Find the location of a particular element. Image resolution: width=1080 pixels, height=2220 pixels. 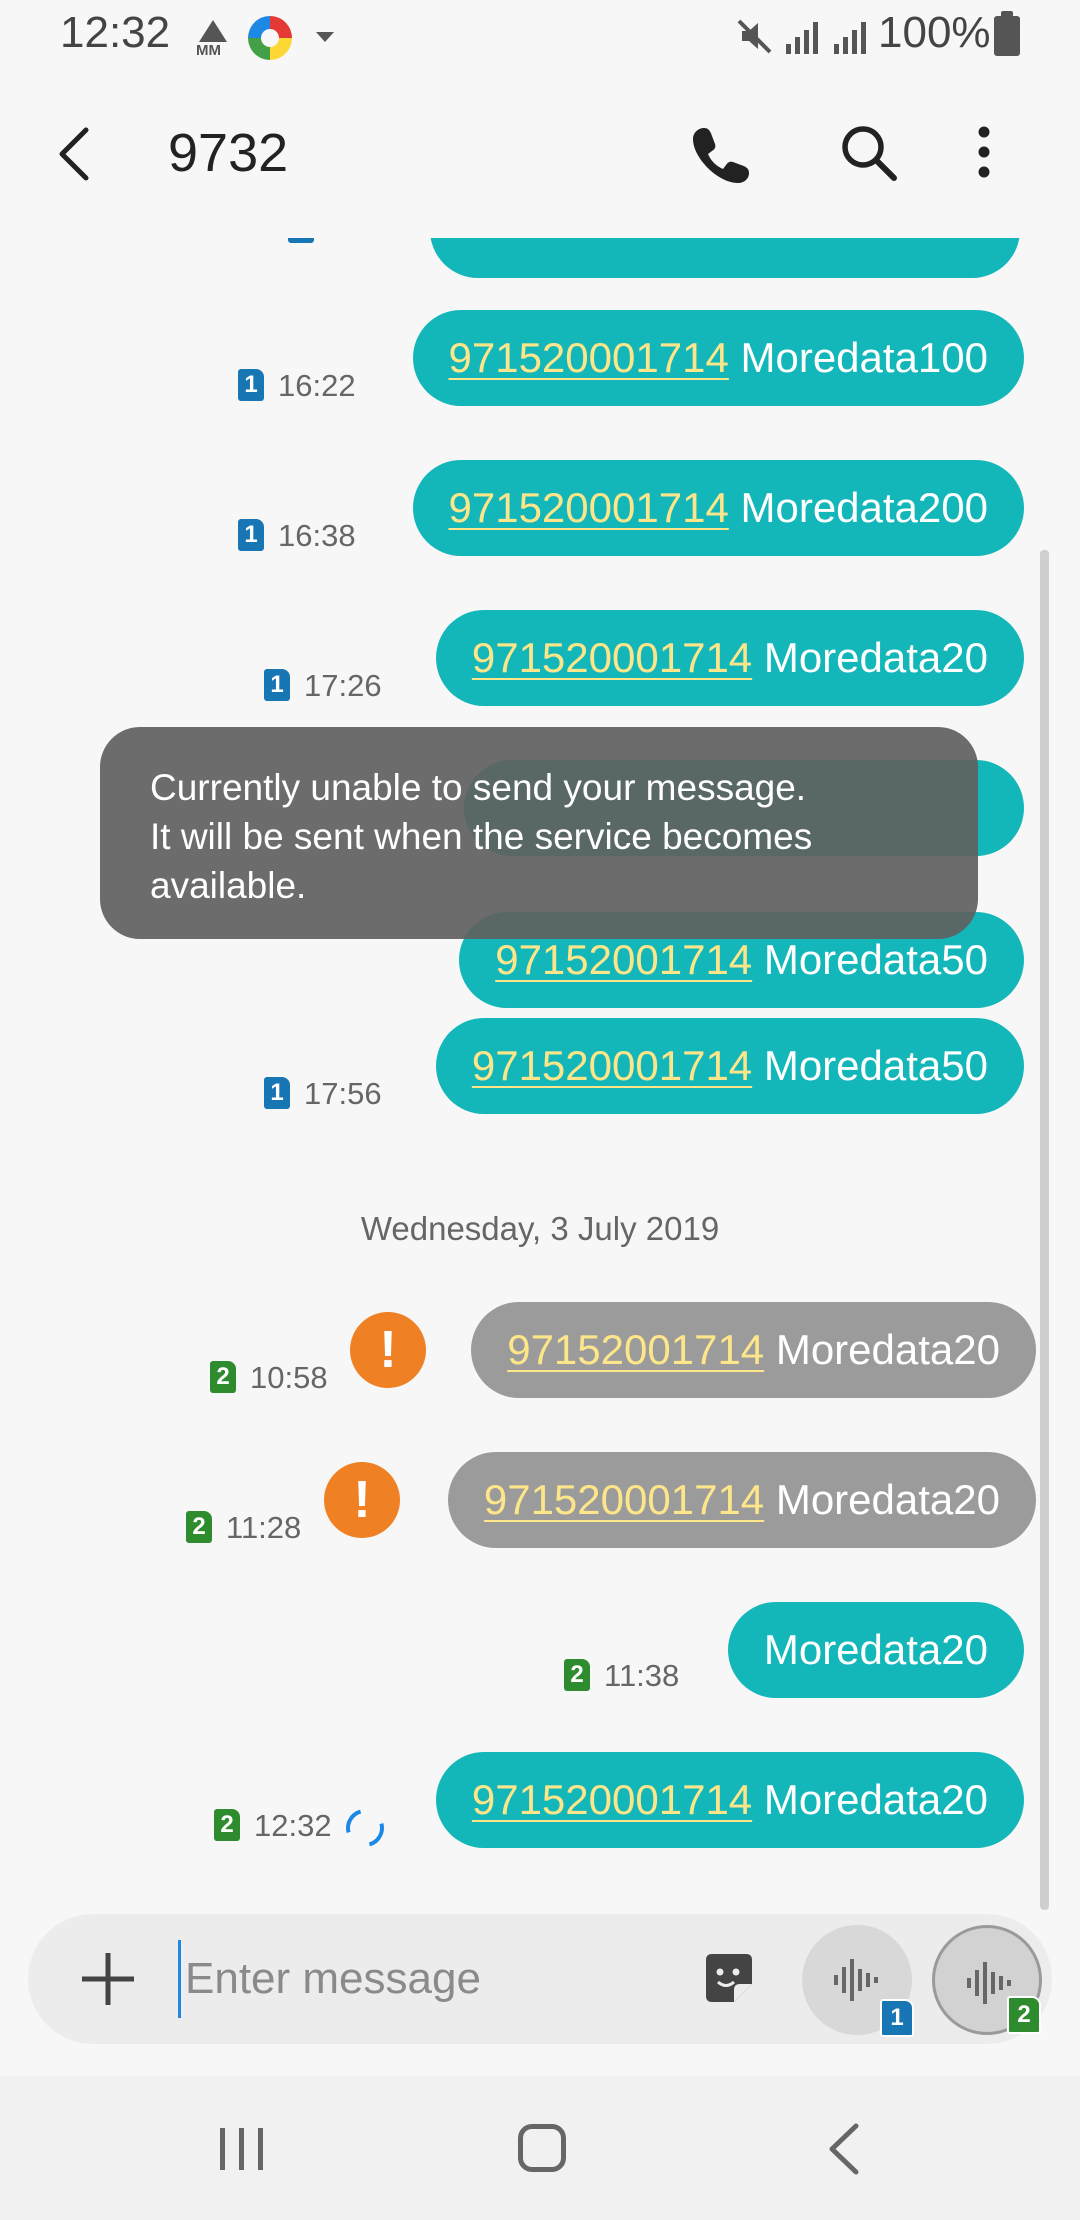

message-text: Moredata100 is located at coordinates (858, 357).